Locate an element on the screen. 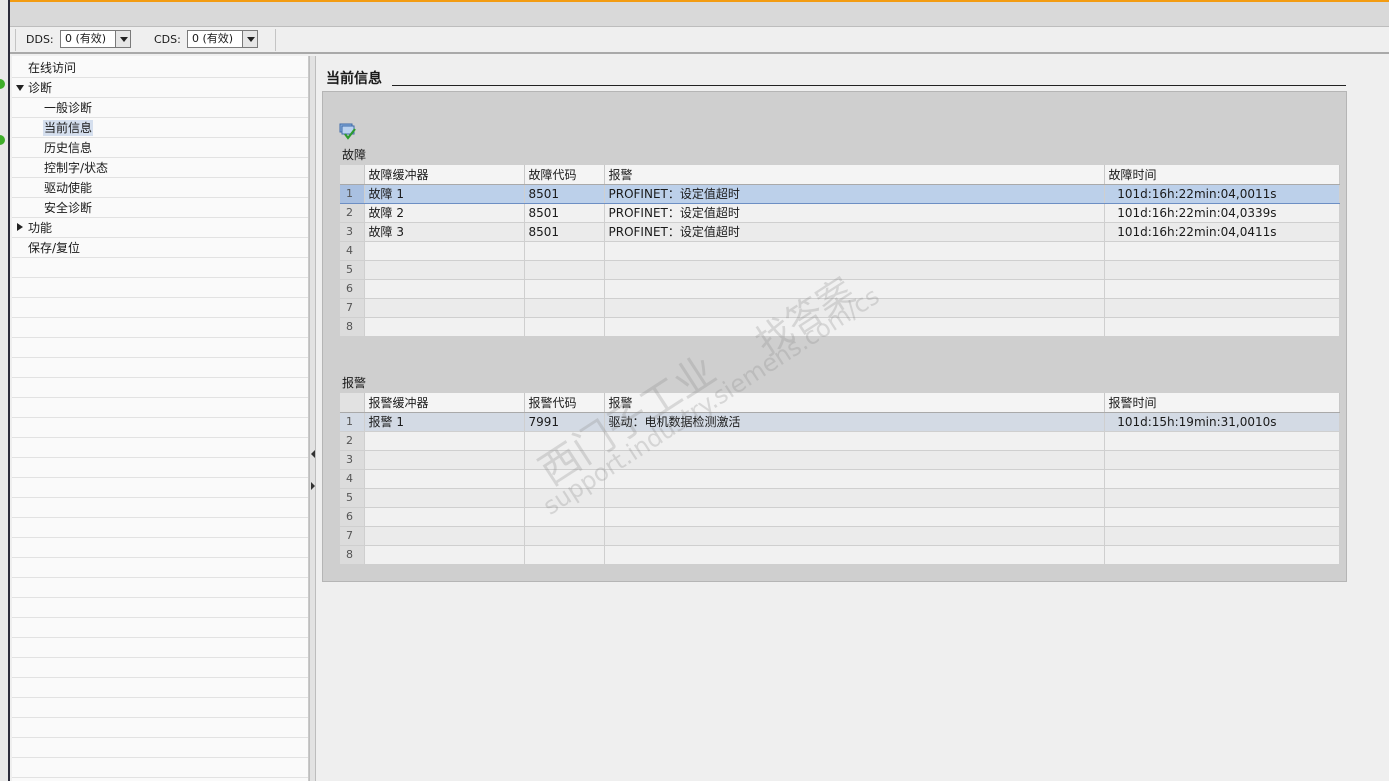  time-cell: 101d:15h:19min:31,0010s is located at coordinates (1222, 422).